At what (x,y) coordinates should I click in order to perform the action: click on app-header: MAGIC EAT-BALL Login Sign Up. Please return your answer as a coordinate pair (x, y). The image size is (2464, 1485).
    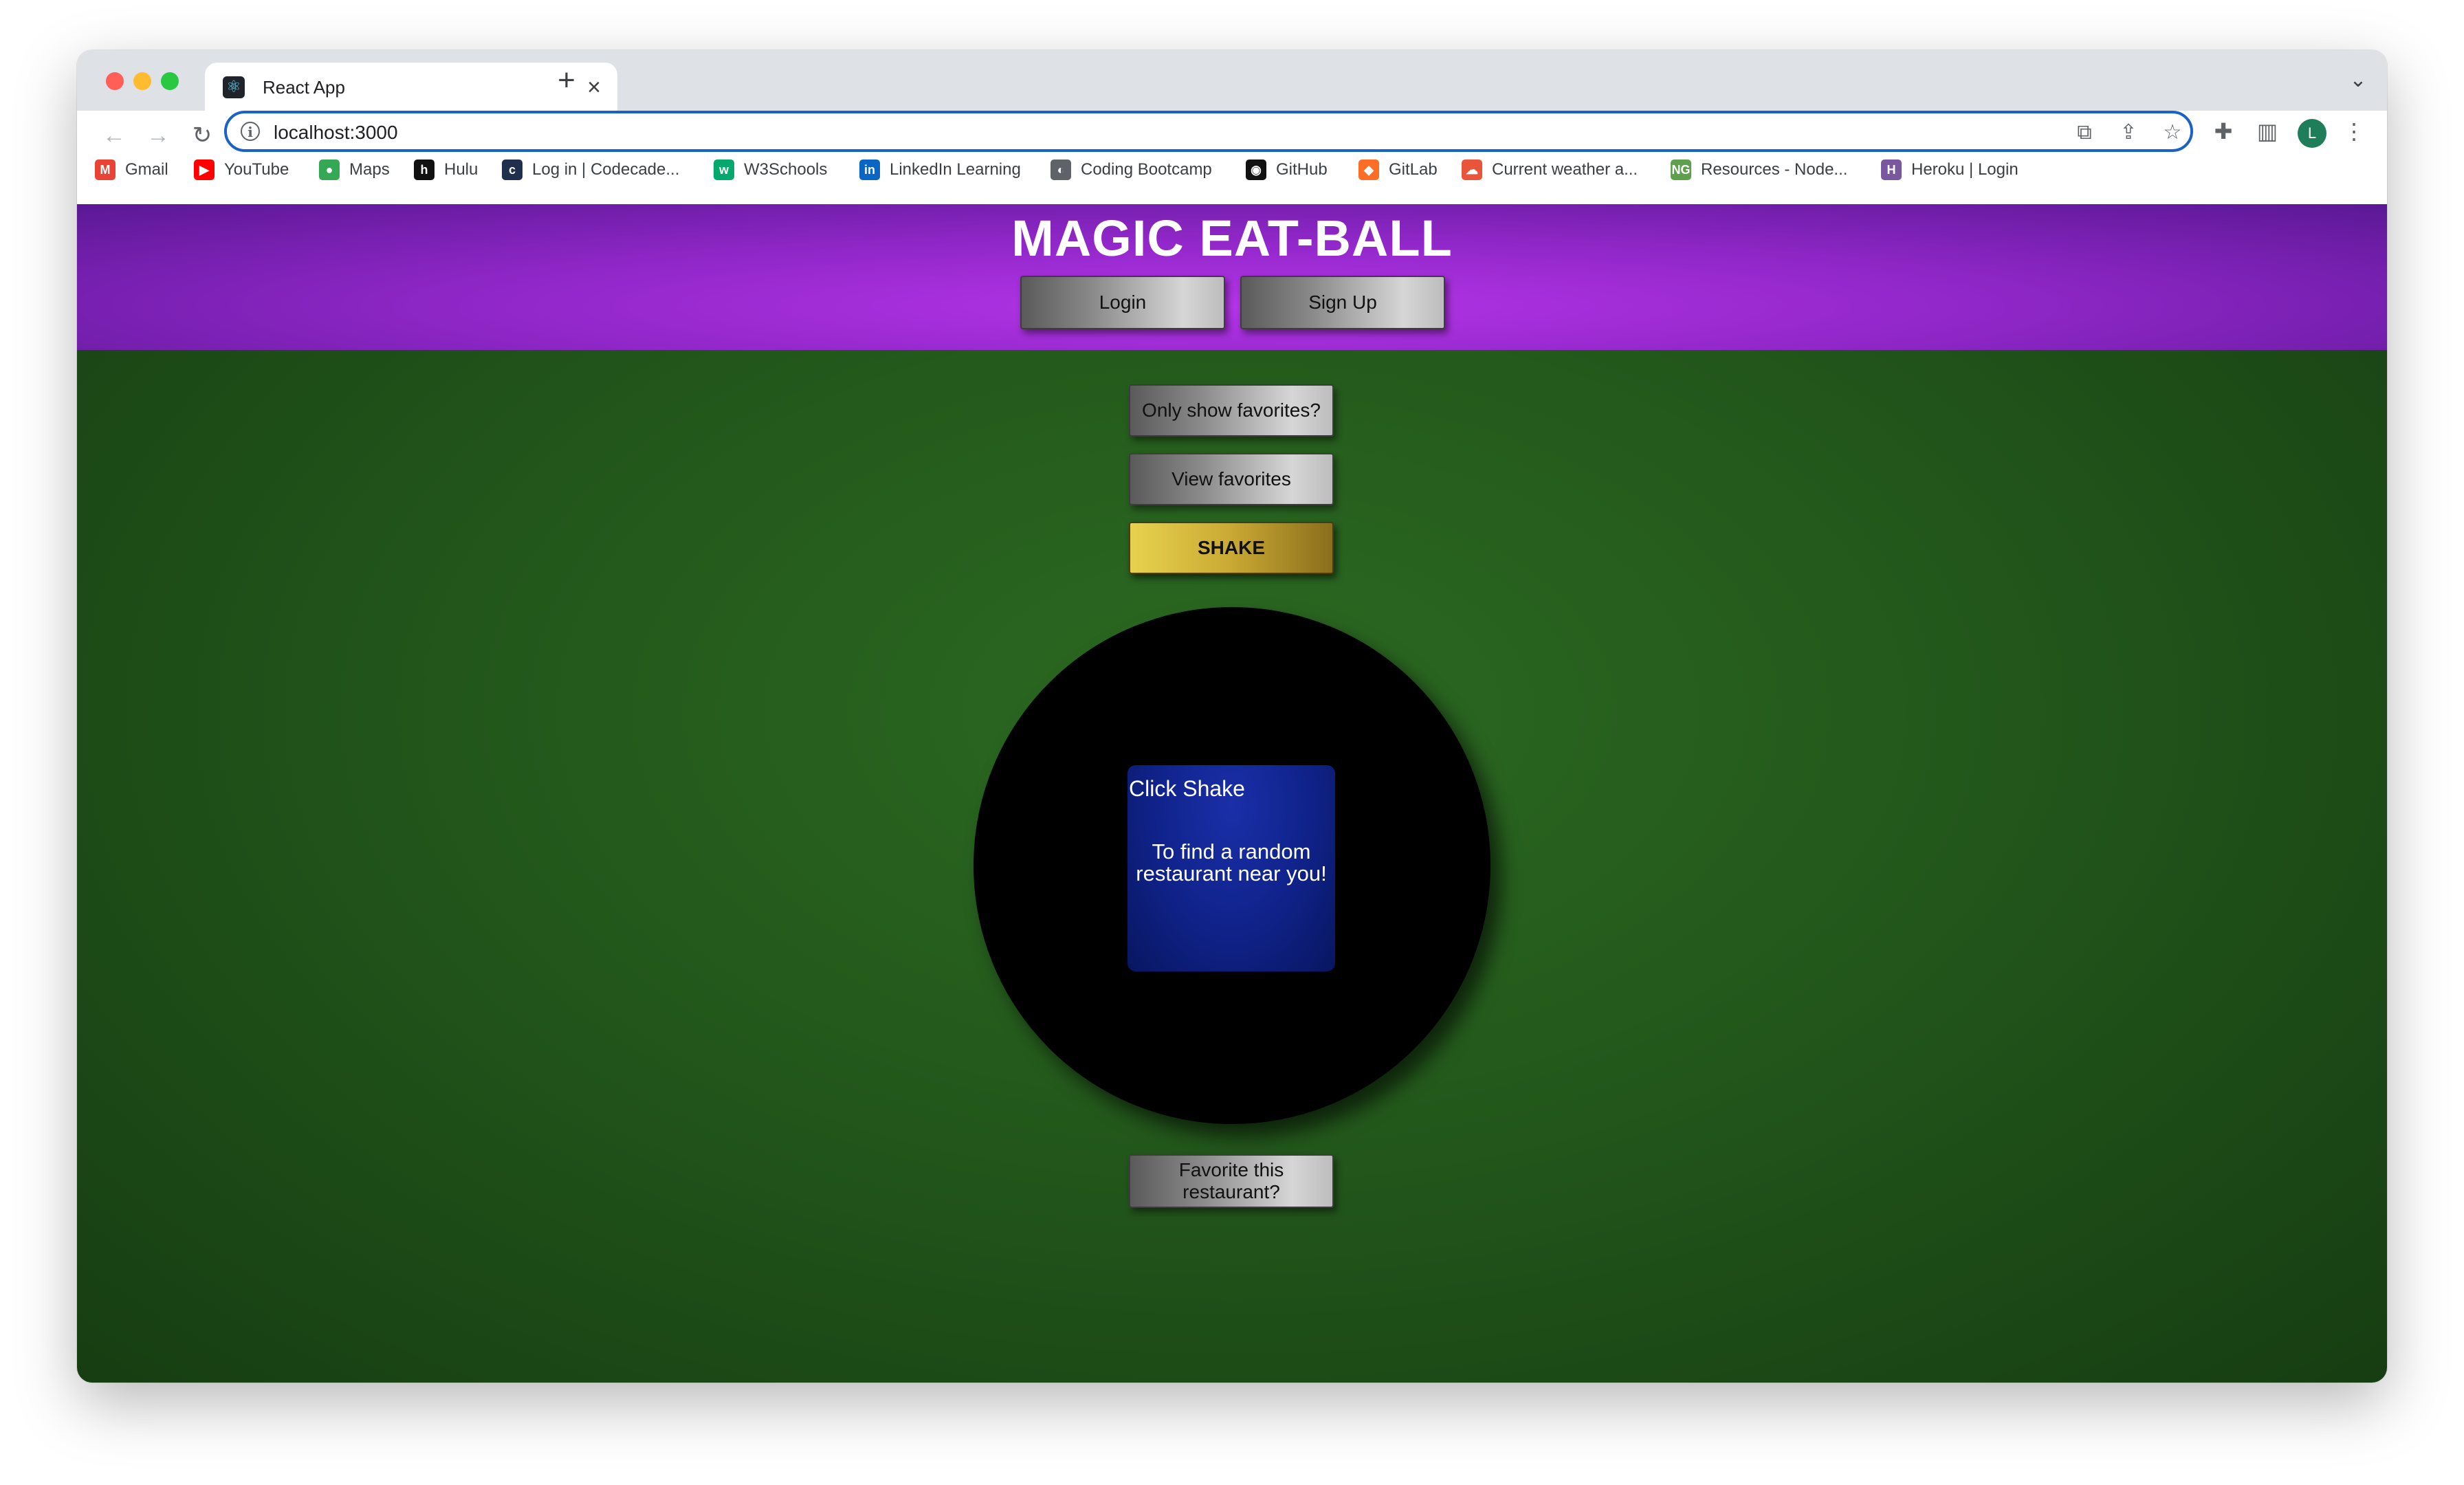
    Looking at the image, I should click on (1232, 277).